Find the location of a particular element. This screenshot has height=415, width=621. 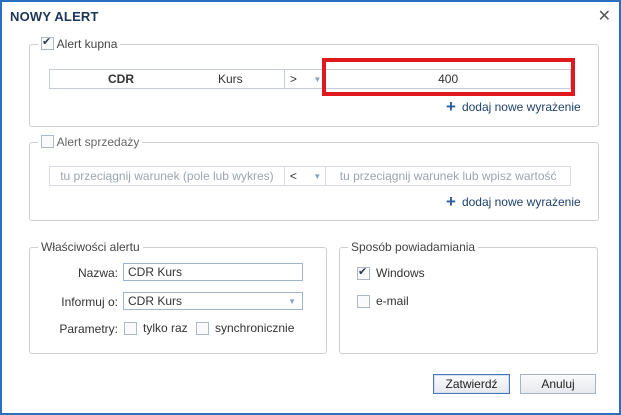

sync-checkbox is located at coordinates (202, 328).